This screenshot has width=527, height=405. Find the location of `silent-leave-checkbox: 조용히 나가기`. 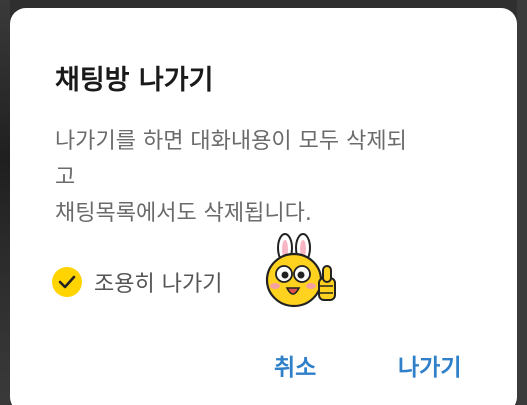

silent-leave-checkbox: 조용히 나가기 is located at coordinates (137, 282).